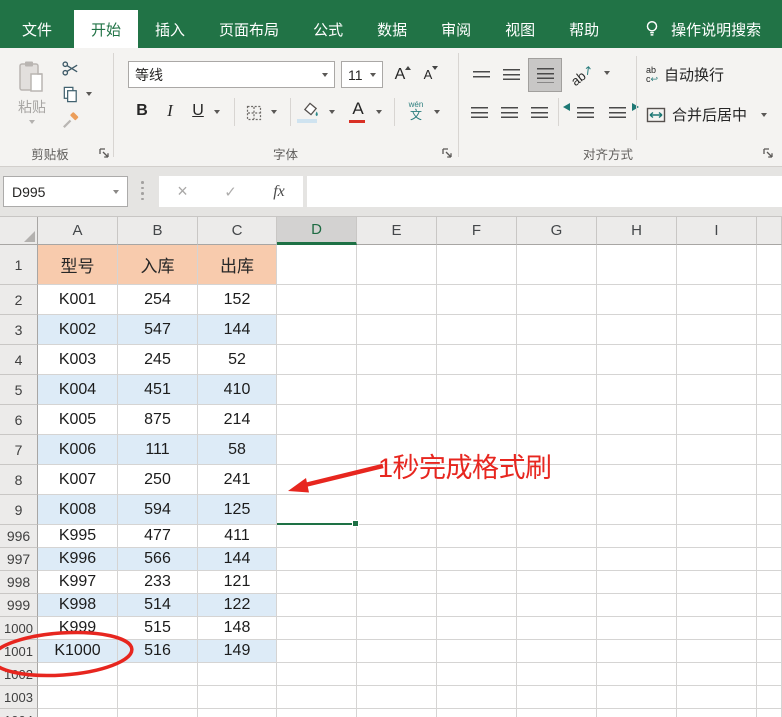 This screenshot has width=782, height=717. What do you see at coordinates (769, 605) in the screenshot?
I see `cell-J999` at bounding box center [769, 605].